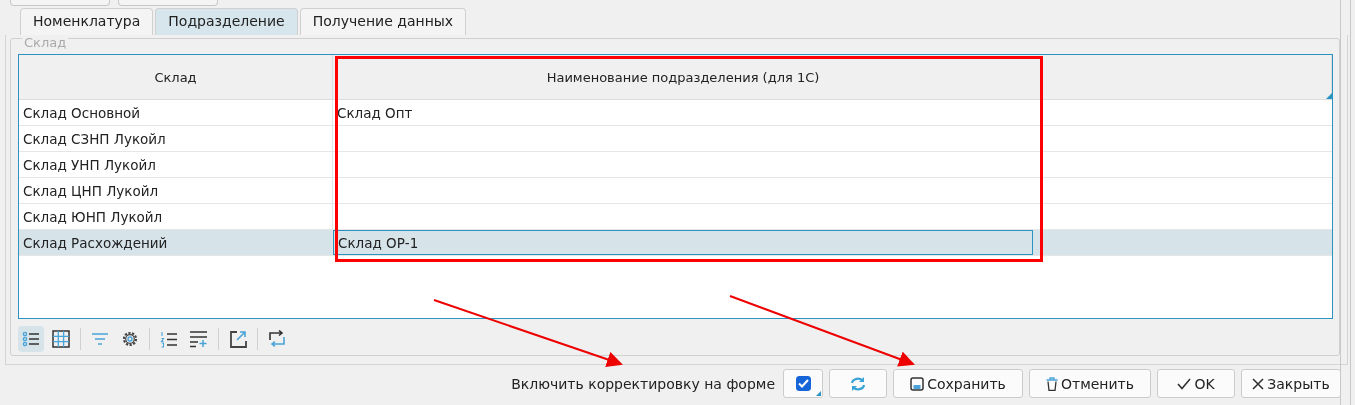  Describe the element at coordinates (45, 43) in the screenshot. I see `group-title: Склад` at that location.